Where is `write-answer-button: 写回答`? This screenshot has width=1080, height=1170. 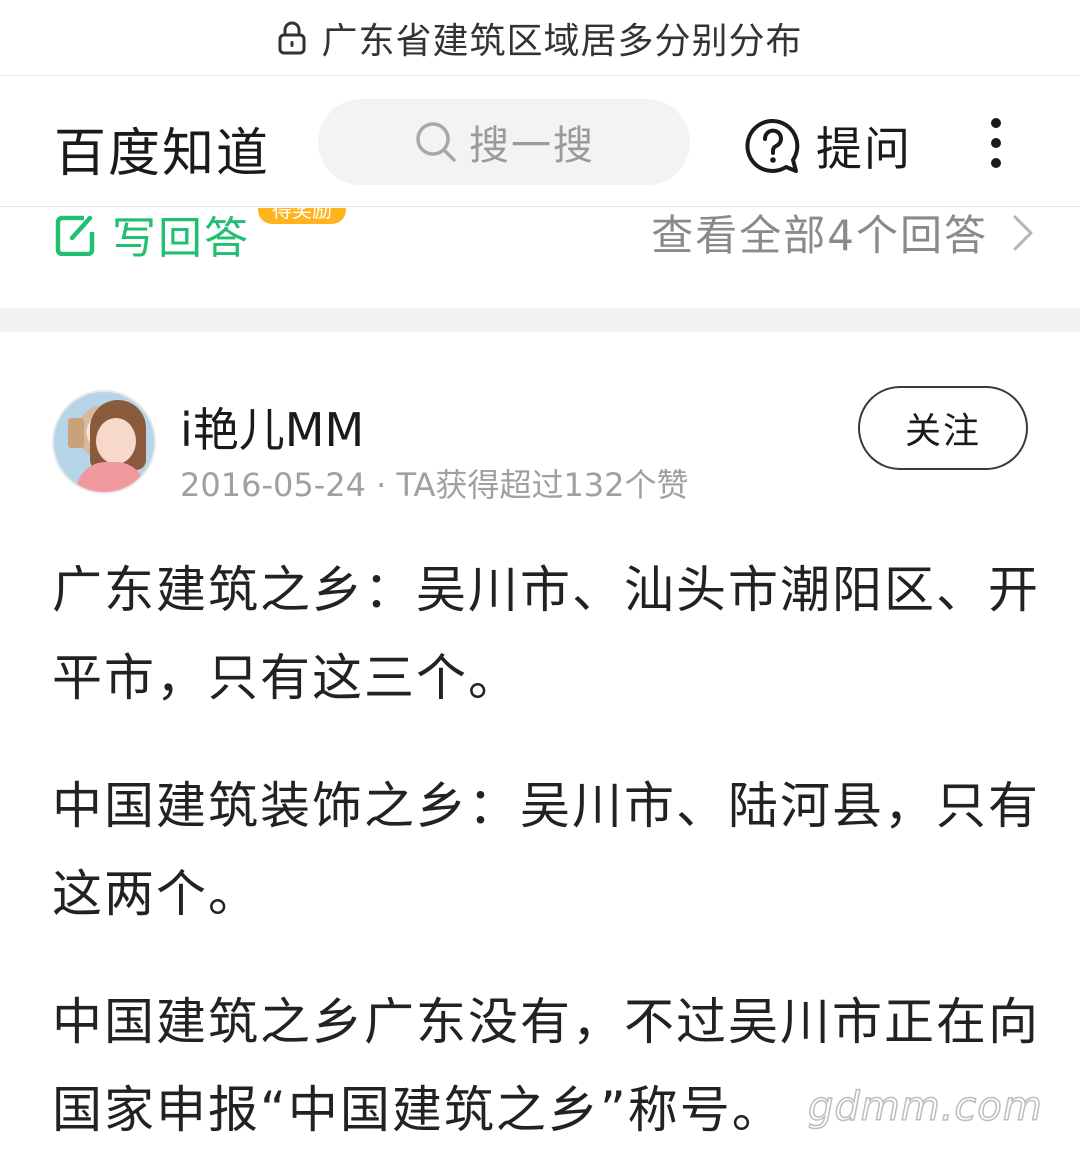
write-answer-button: 写回答 is located at coordinates (152, 237).